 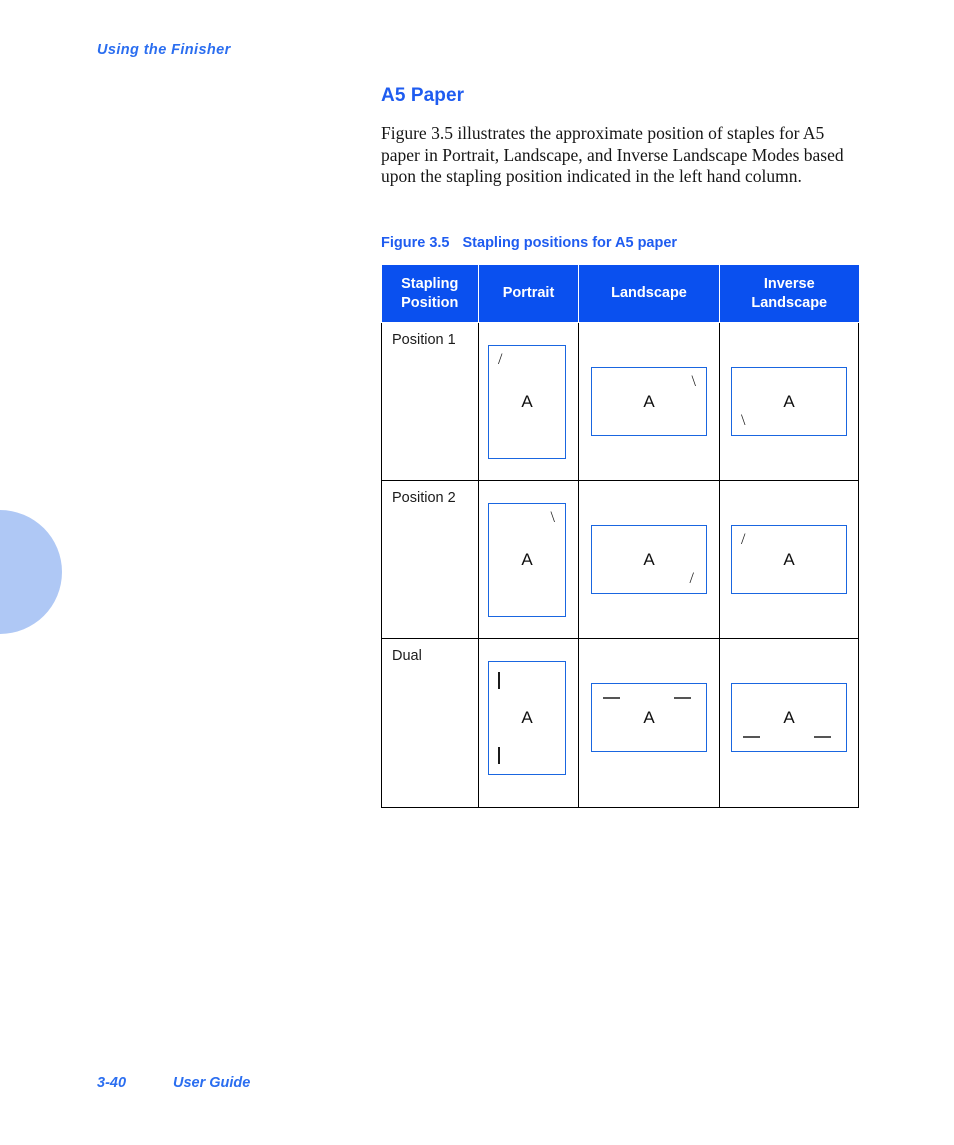 I want to click on decorative-circle, so click(x=31, y=572).